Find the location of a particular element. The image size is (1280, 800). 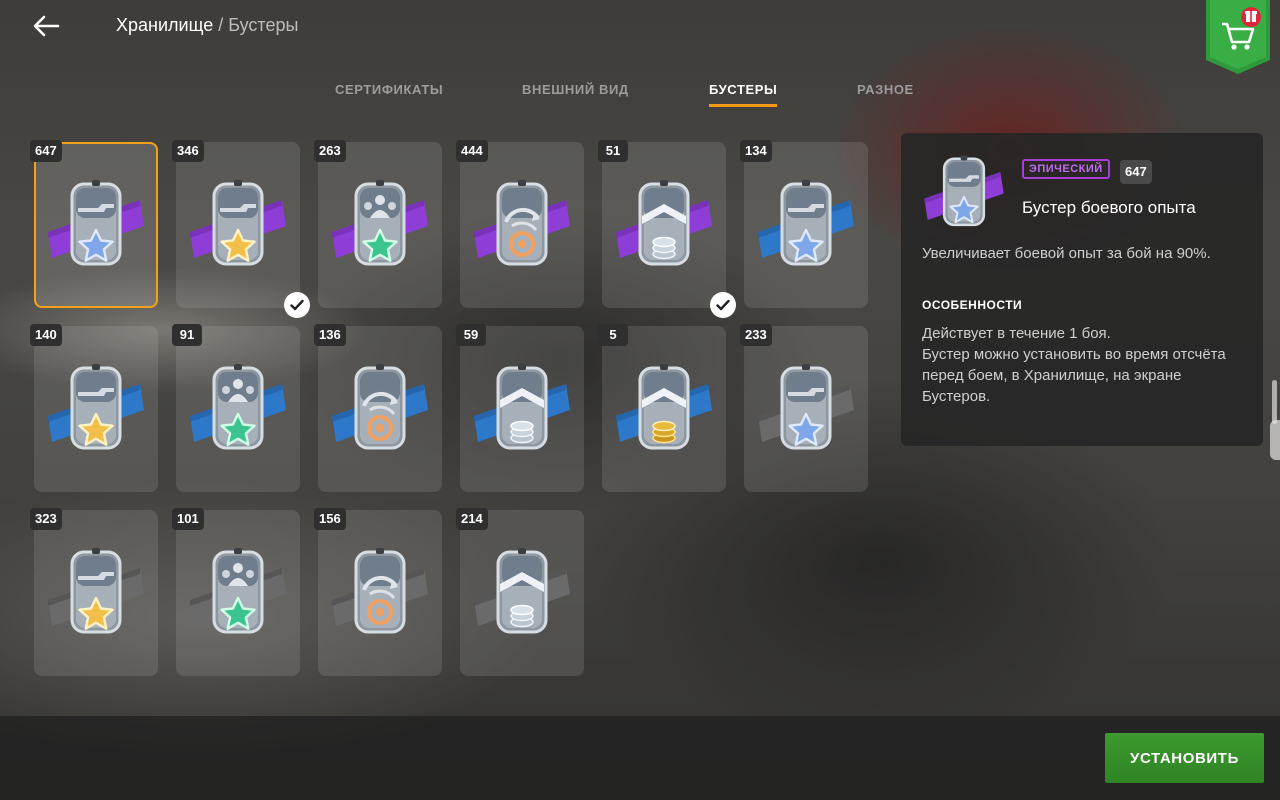

booster-card: 136 is located at coordinates (378, 408).